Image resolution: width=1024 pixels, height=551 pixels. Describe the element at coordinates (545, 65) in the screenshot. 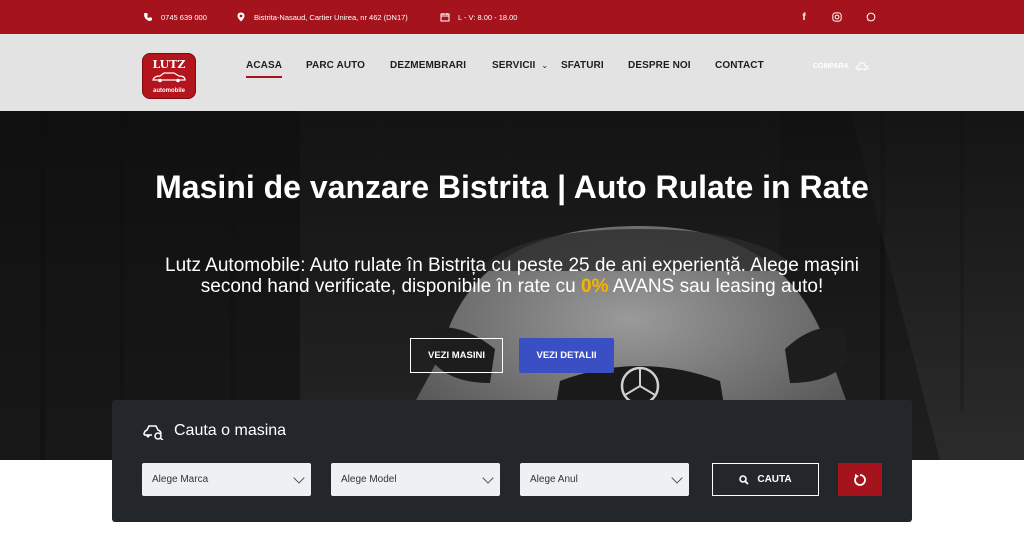

I see `chevron-down-icon: ⌄` at that location.